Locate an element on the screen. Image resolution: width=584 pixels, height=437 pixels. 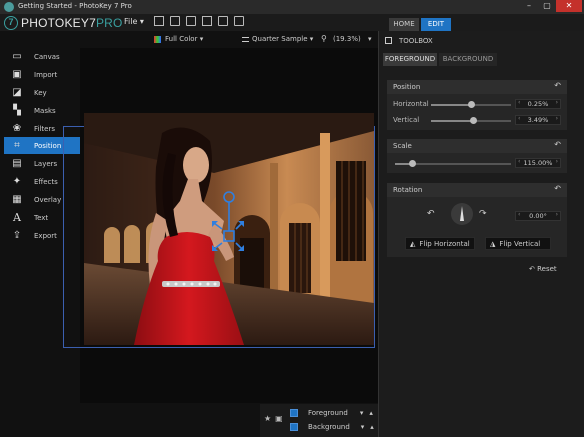
reset-button: ↶ Reset is located at coordinates (543, 269).